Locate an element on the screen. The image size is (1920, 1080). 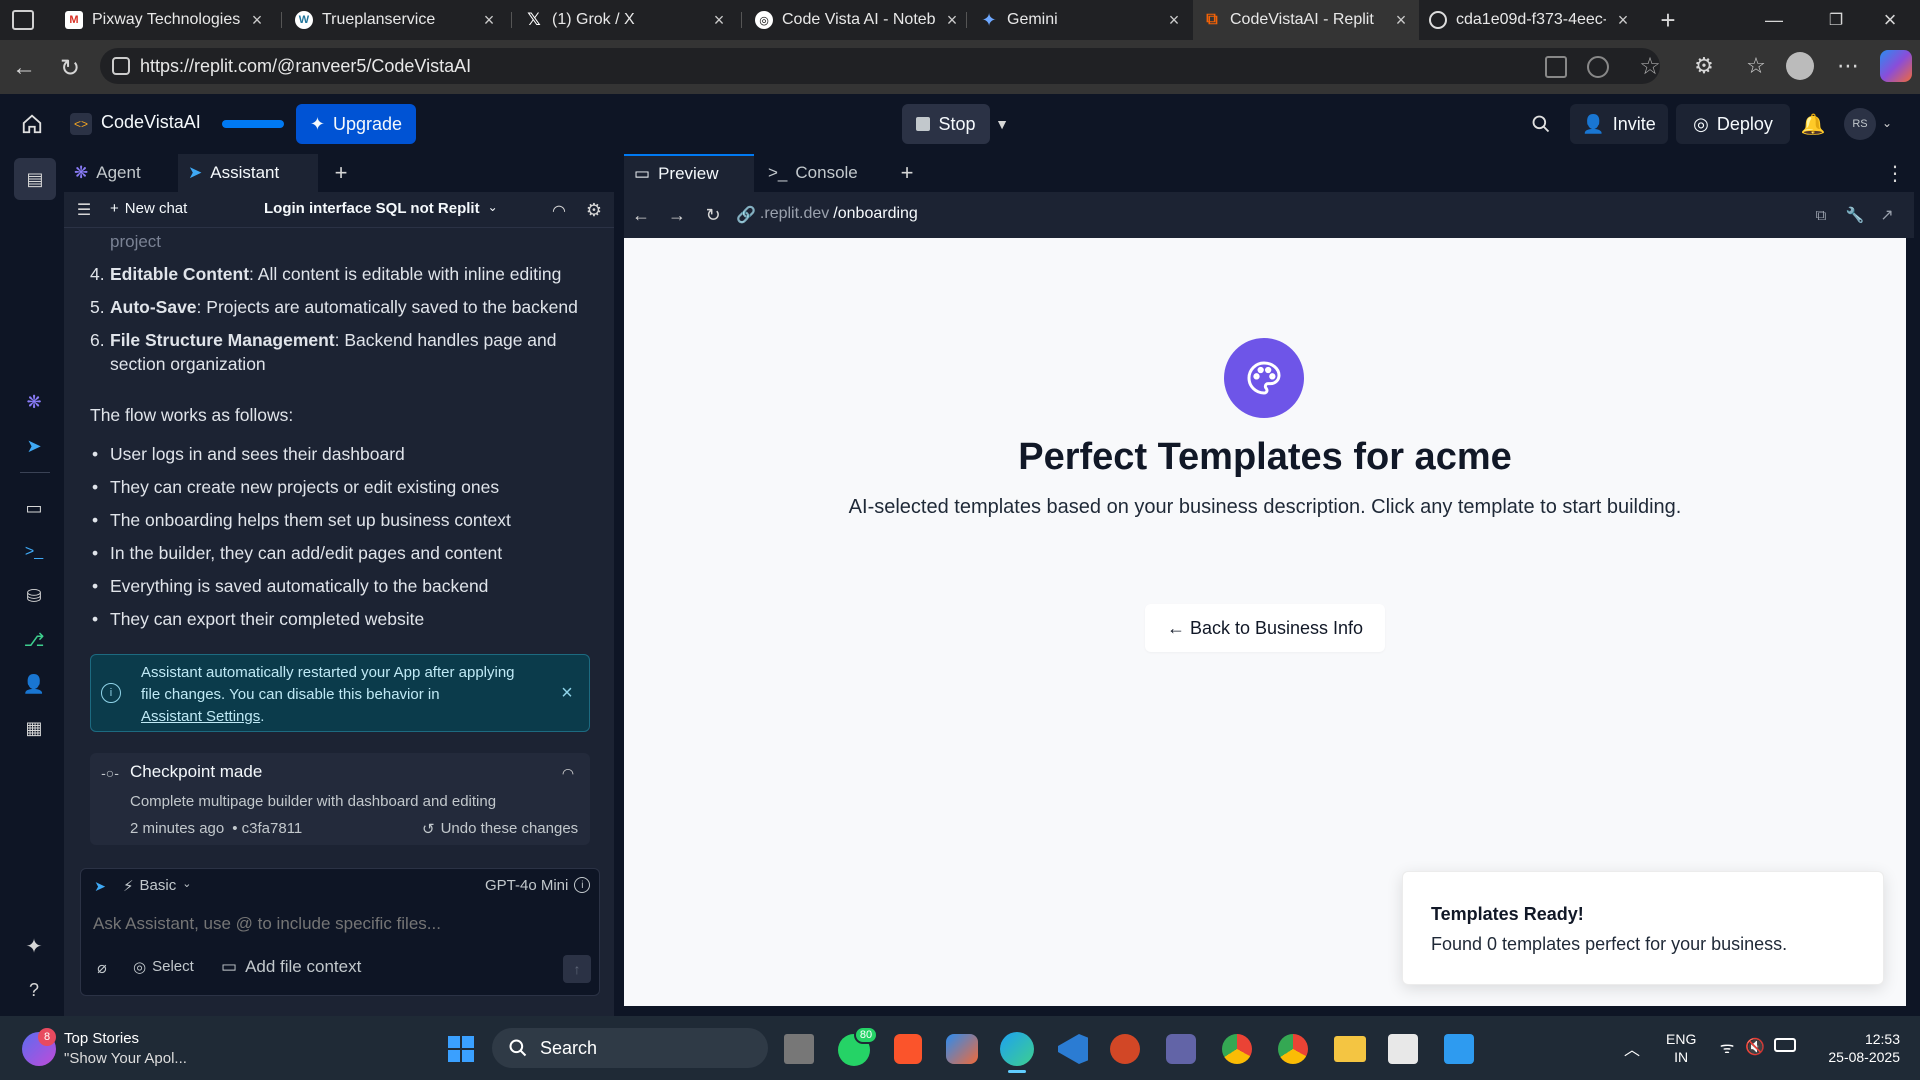
tab-console: >_ Console is located at coordinates (823, 173).